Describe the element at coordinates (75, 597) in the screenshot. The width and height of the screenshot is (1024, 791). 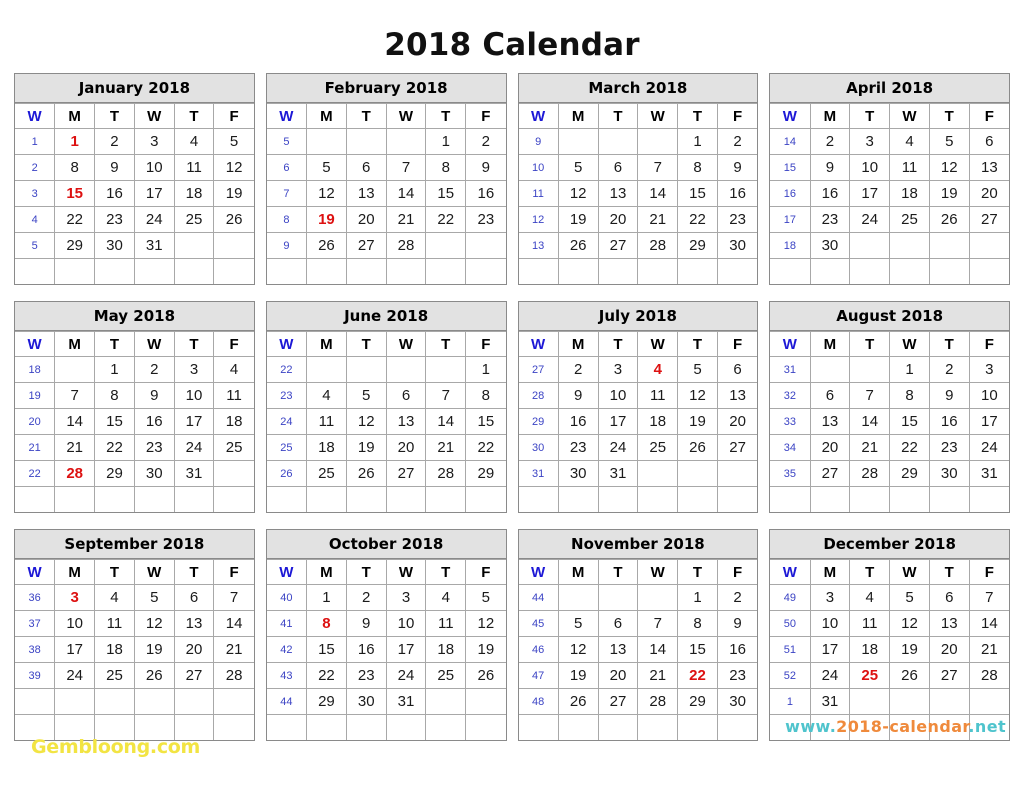
I see `day-cell-holiday: 3` at that location.